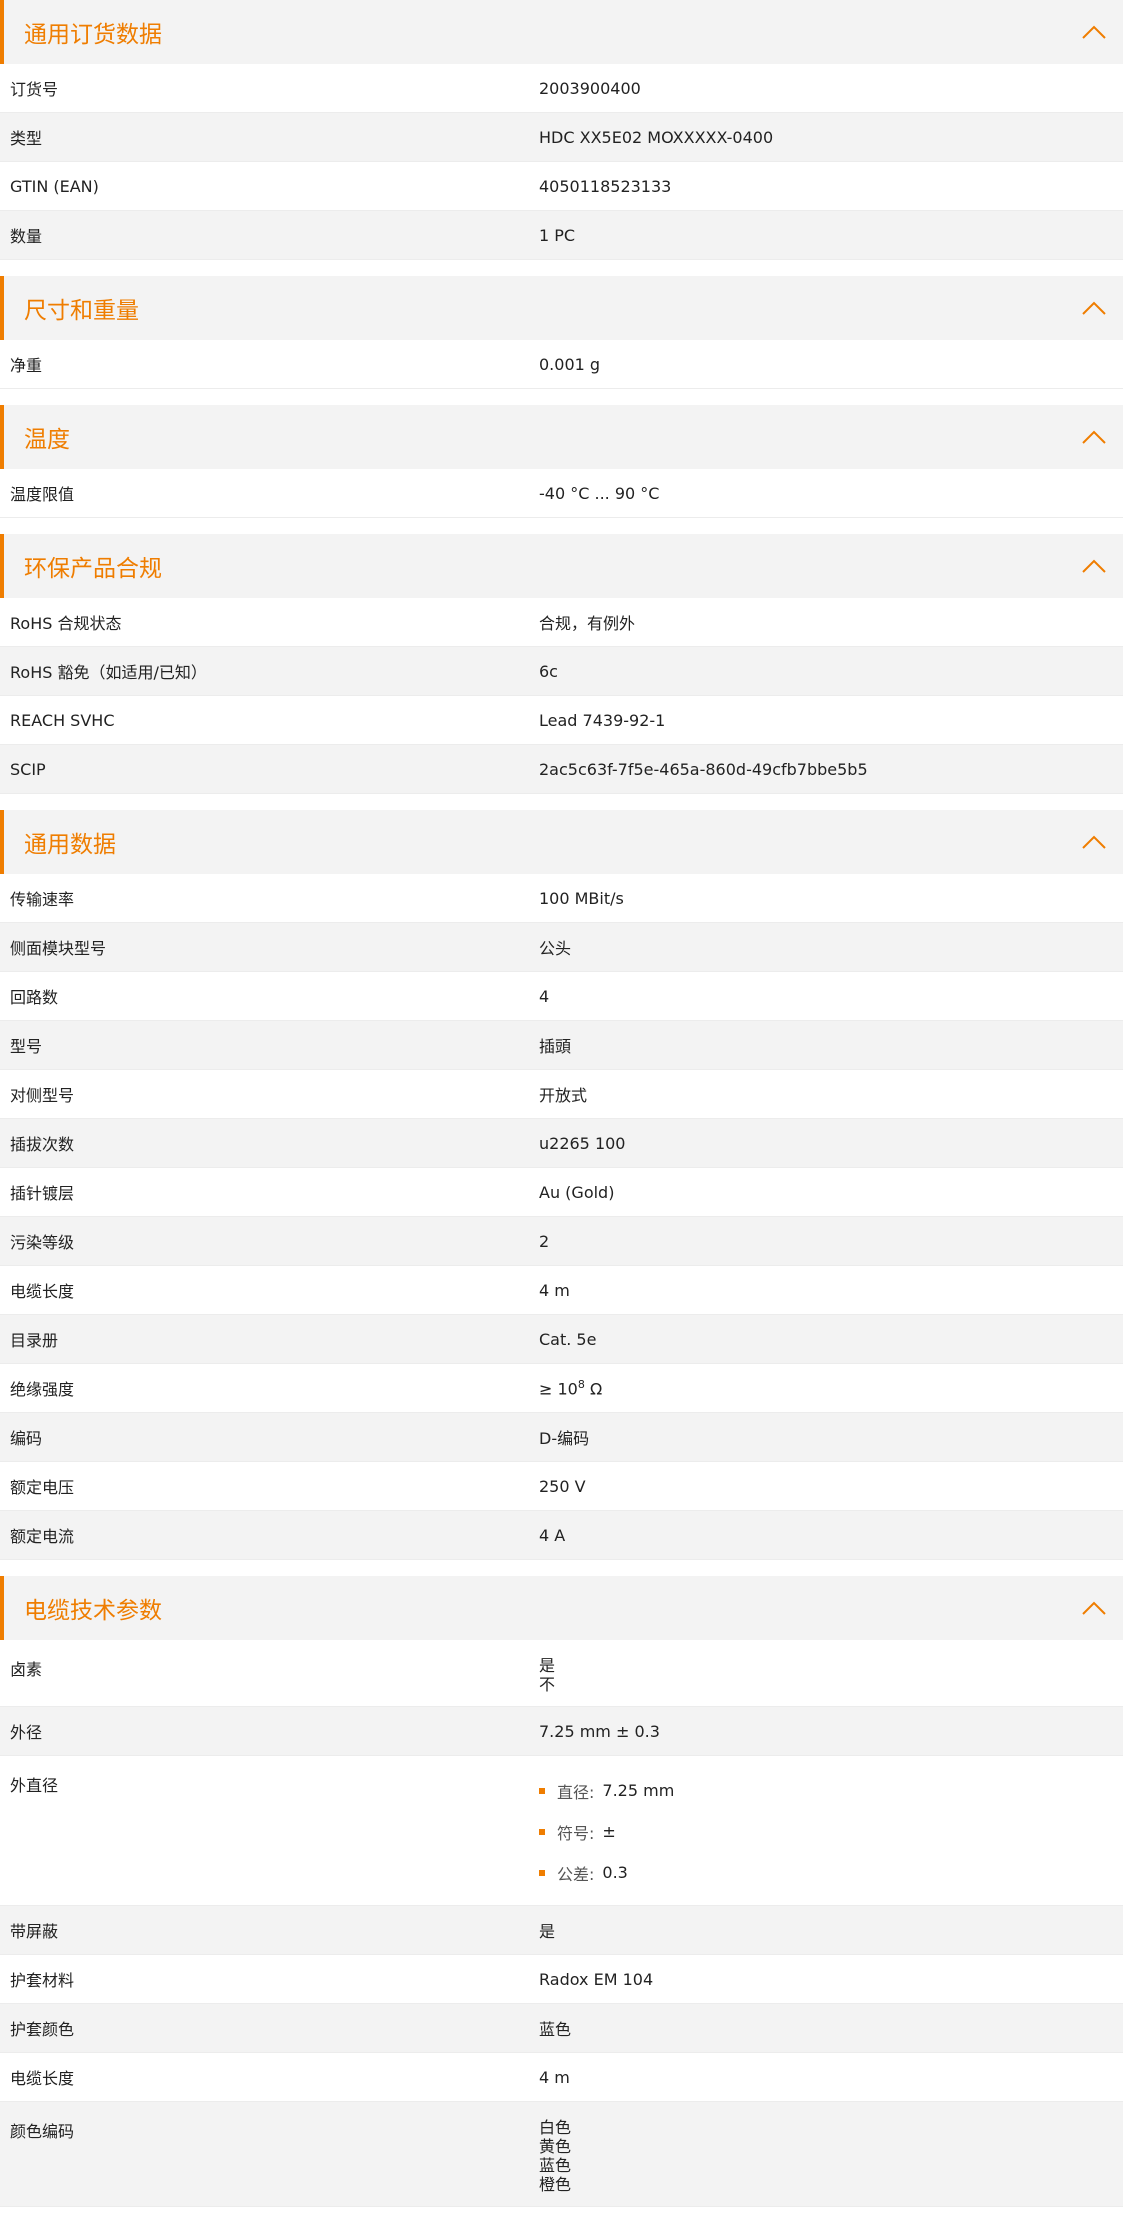 This screenshot has width=1123, height=2222. I want to click on value-text: Au (Gold), so click(577, 1192).